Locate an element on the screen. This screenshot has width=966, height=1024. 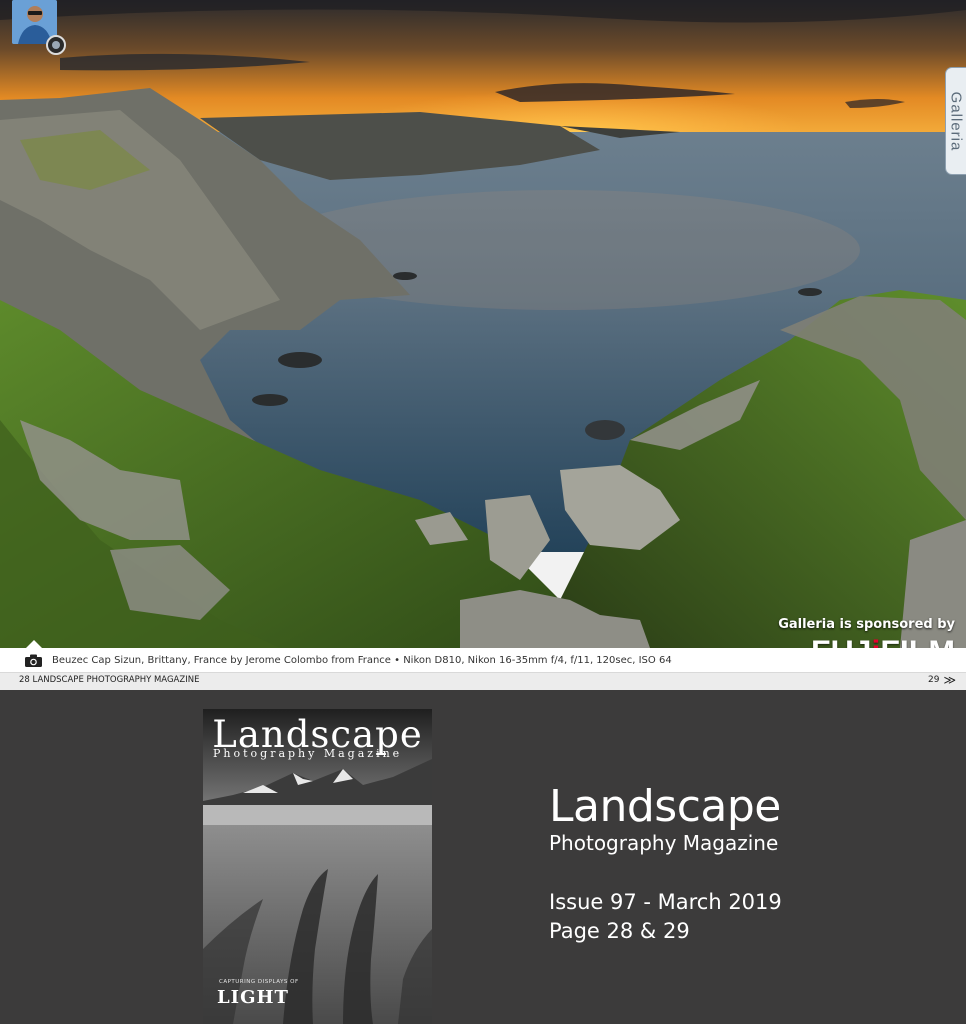
footer-next-page: 29 ≫ is located at coordinates (942, 680).